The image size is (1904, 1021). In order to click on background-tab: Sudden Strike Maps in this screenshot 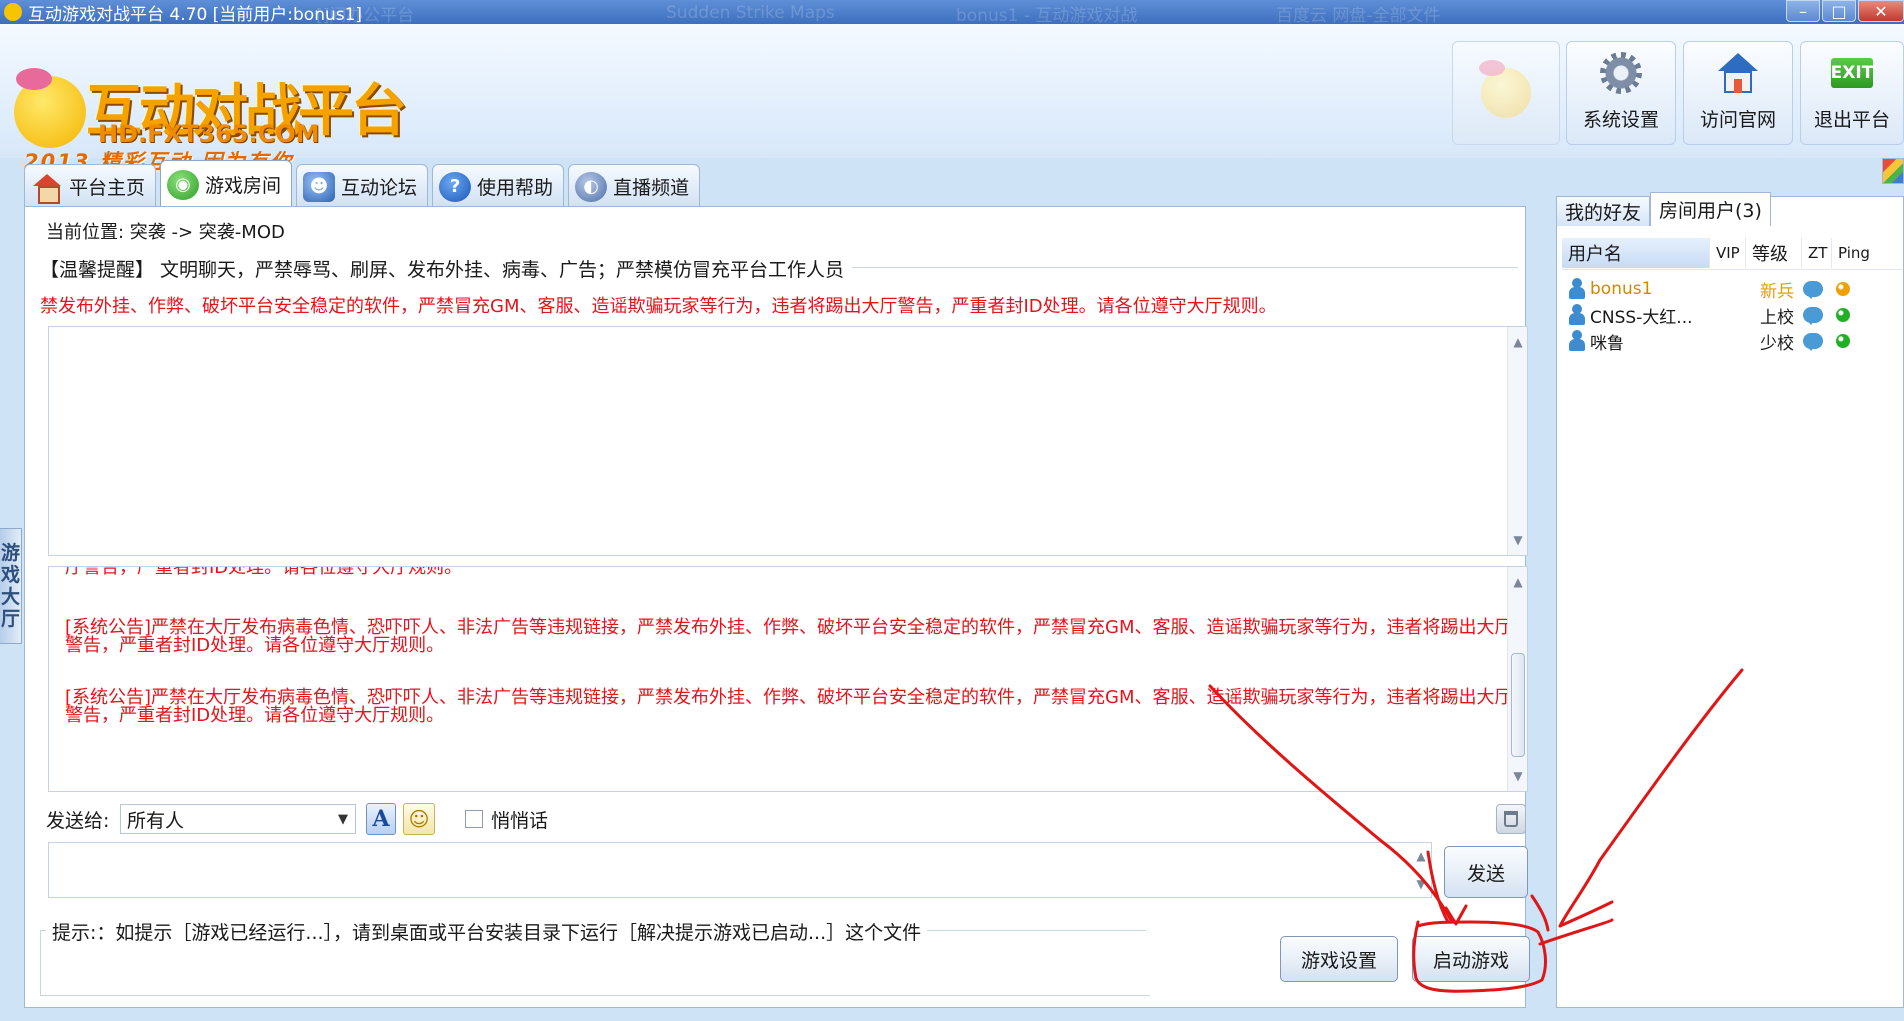, I will do `click(750, 13)`.